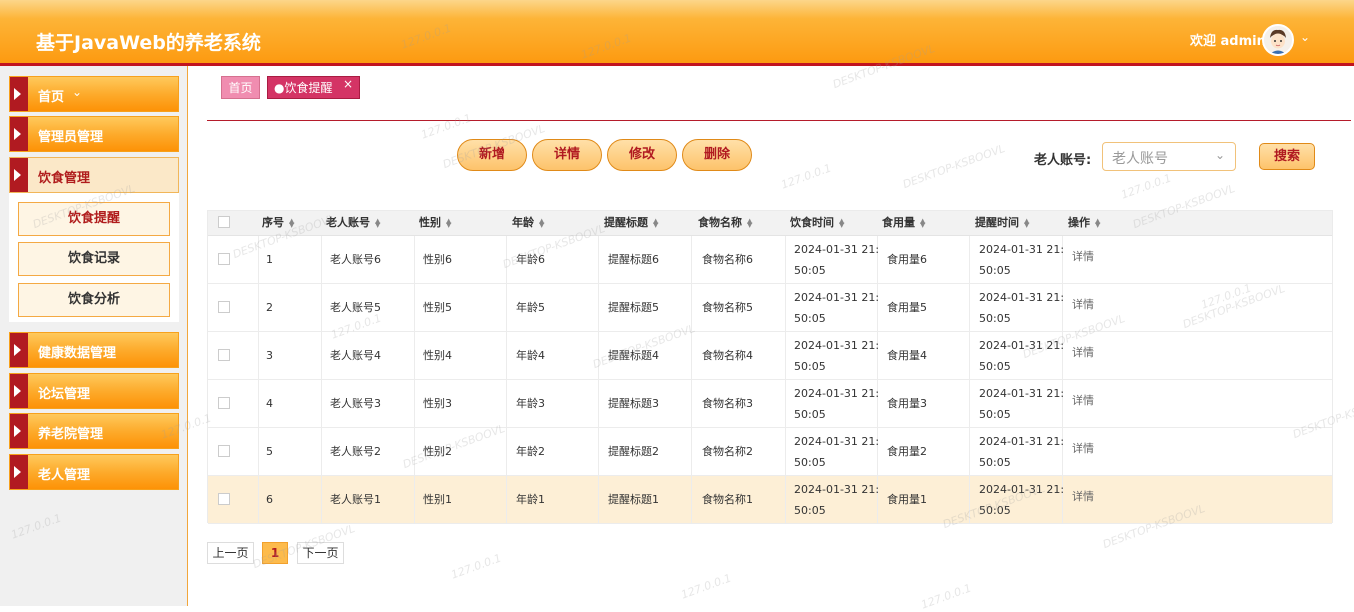 Image resolution: width=1354 pixels, height=612 pixels. What do you see at coordinates (1140, 159) in the screenshot?
I see `select-placeholder: 老人账号` at bounding box center [1140, 159].